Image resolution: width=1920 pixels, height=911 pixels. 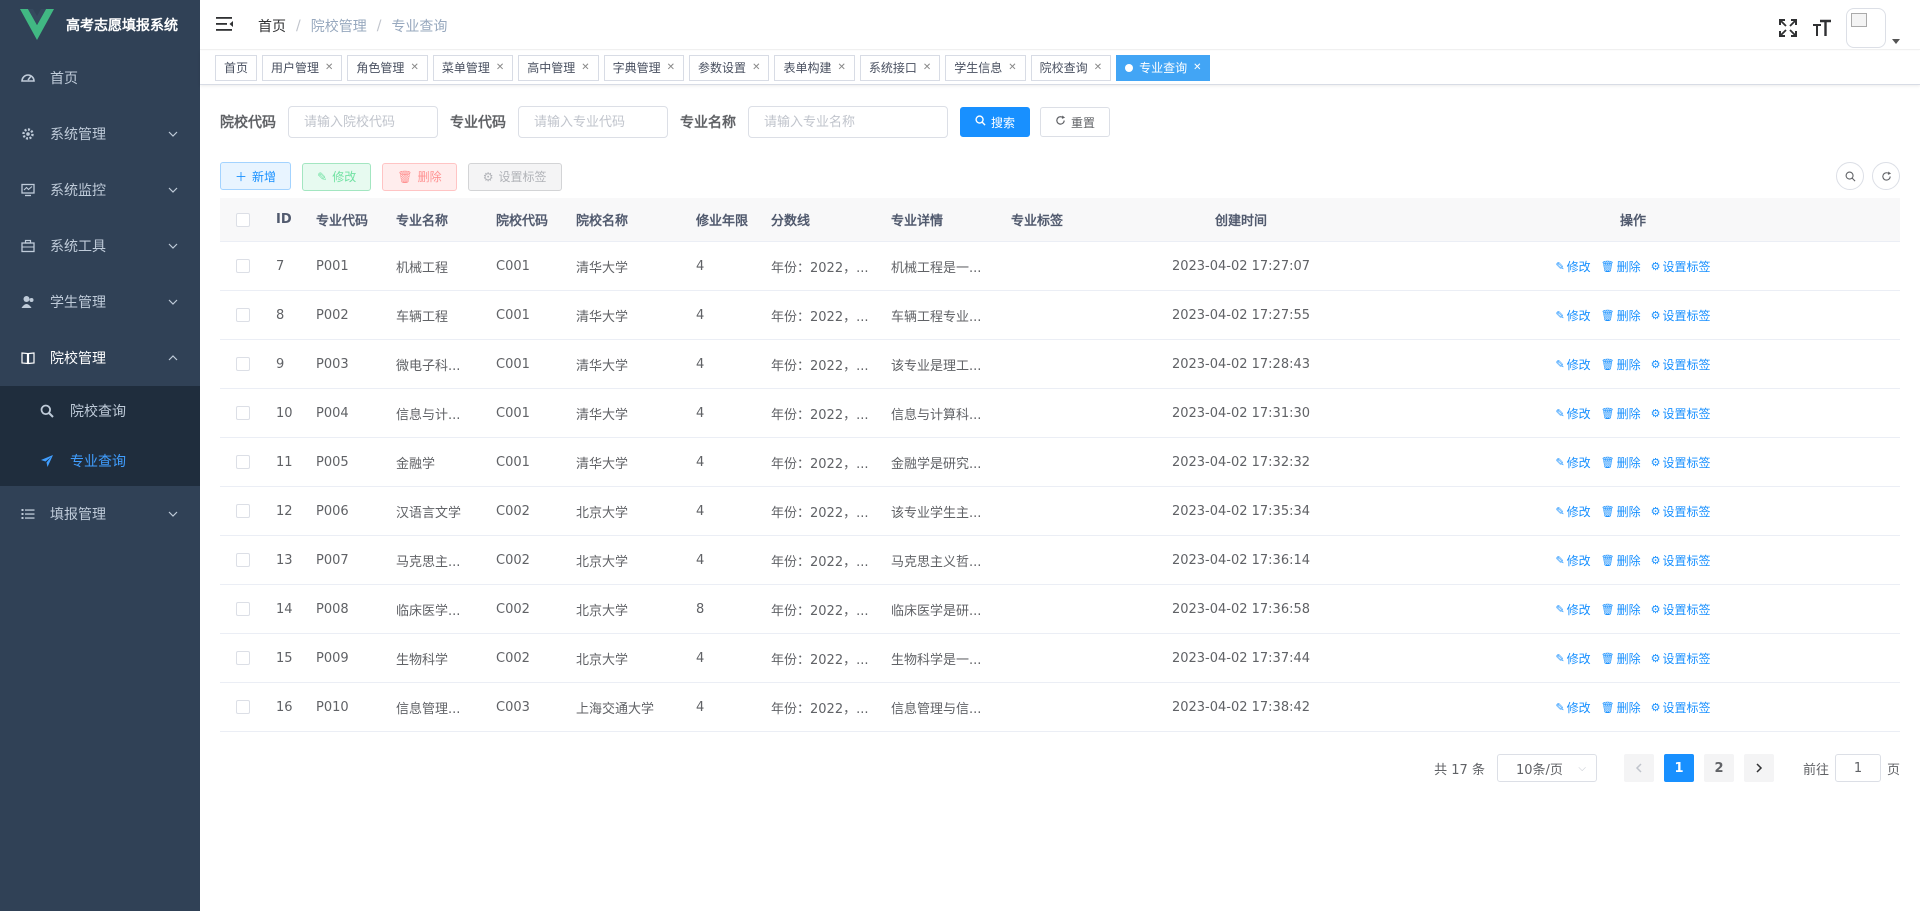 I want to click on tag-dict: 字典管理 ✕, so click(x=644, y=67).